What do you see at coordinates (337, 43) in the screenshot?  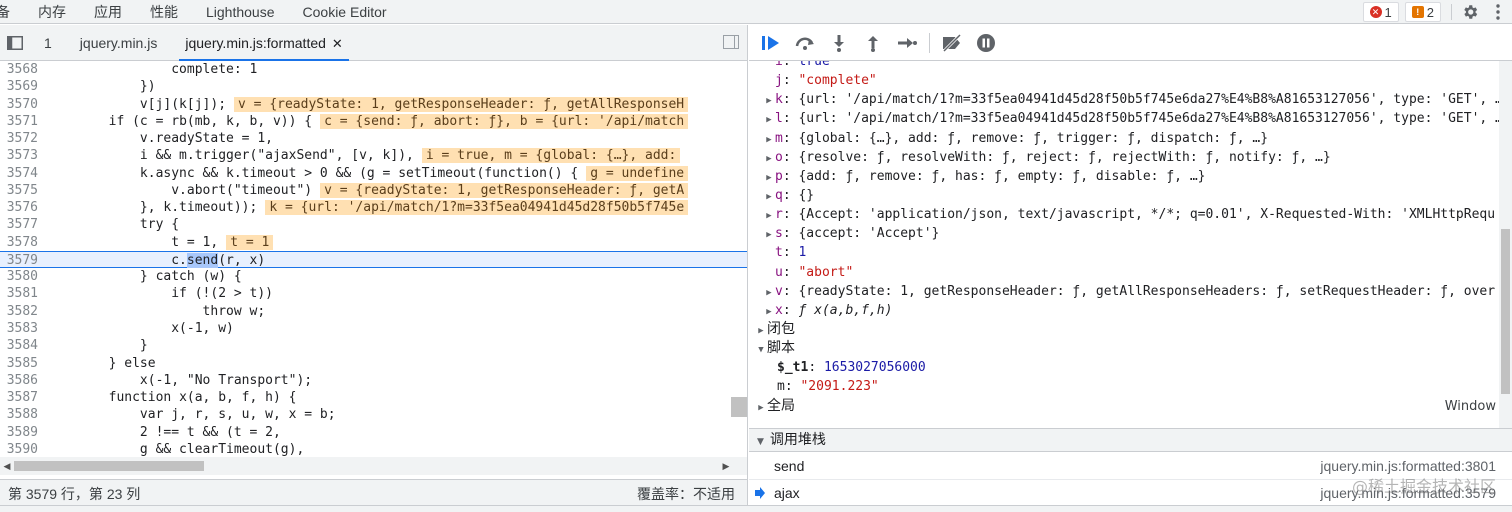 I see `close-tab-icon: ✕` at bounding box center [337, 43].